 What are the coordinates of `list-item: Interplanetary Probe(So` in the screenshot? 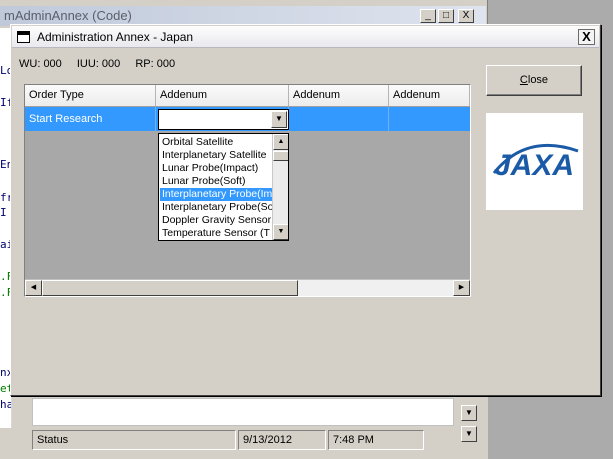 It's located at (216, 207).